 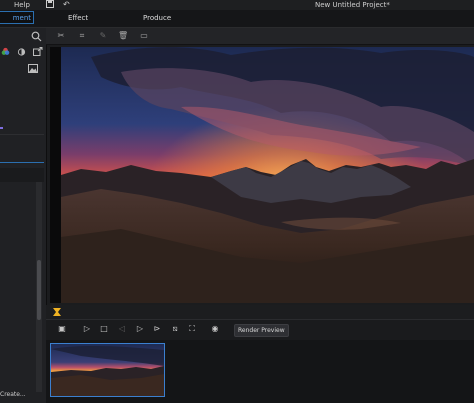 What do you see at coordinates (215, 329) in the screenshot?
I see `snapshot-icon: ◉` at bounding box center [215, 329].